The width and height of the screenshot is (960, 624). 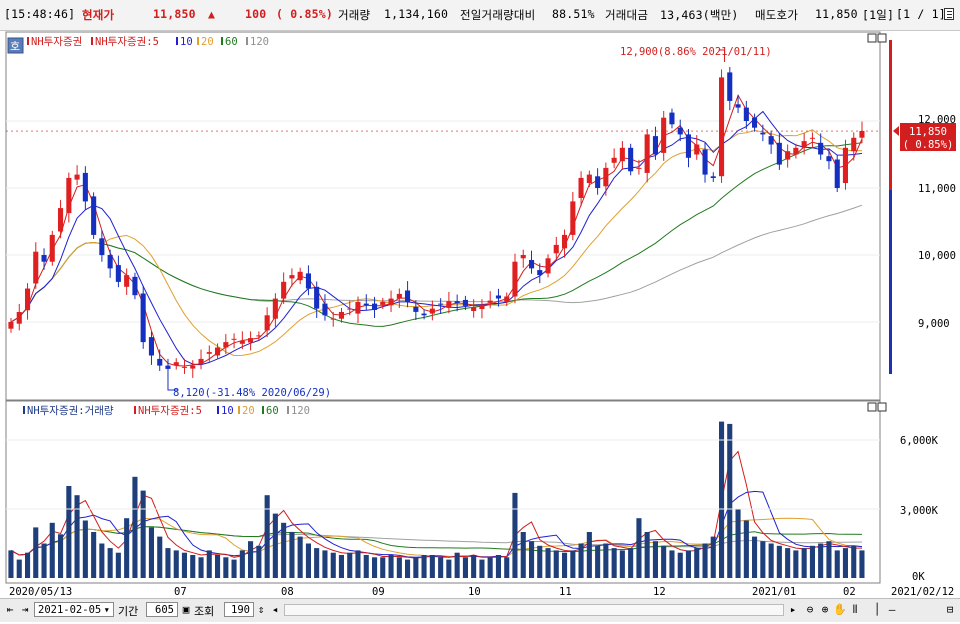 I want to click on scroll-left-icon: ◂, so click(x=275, y=609).